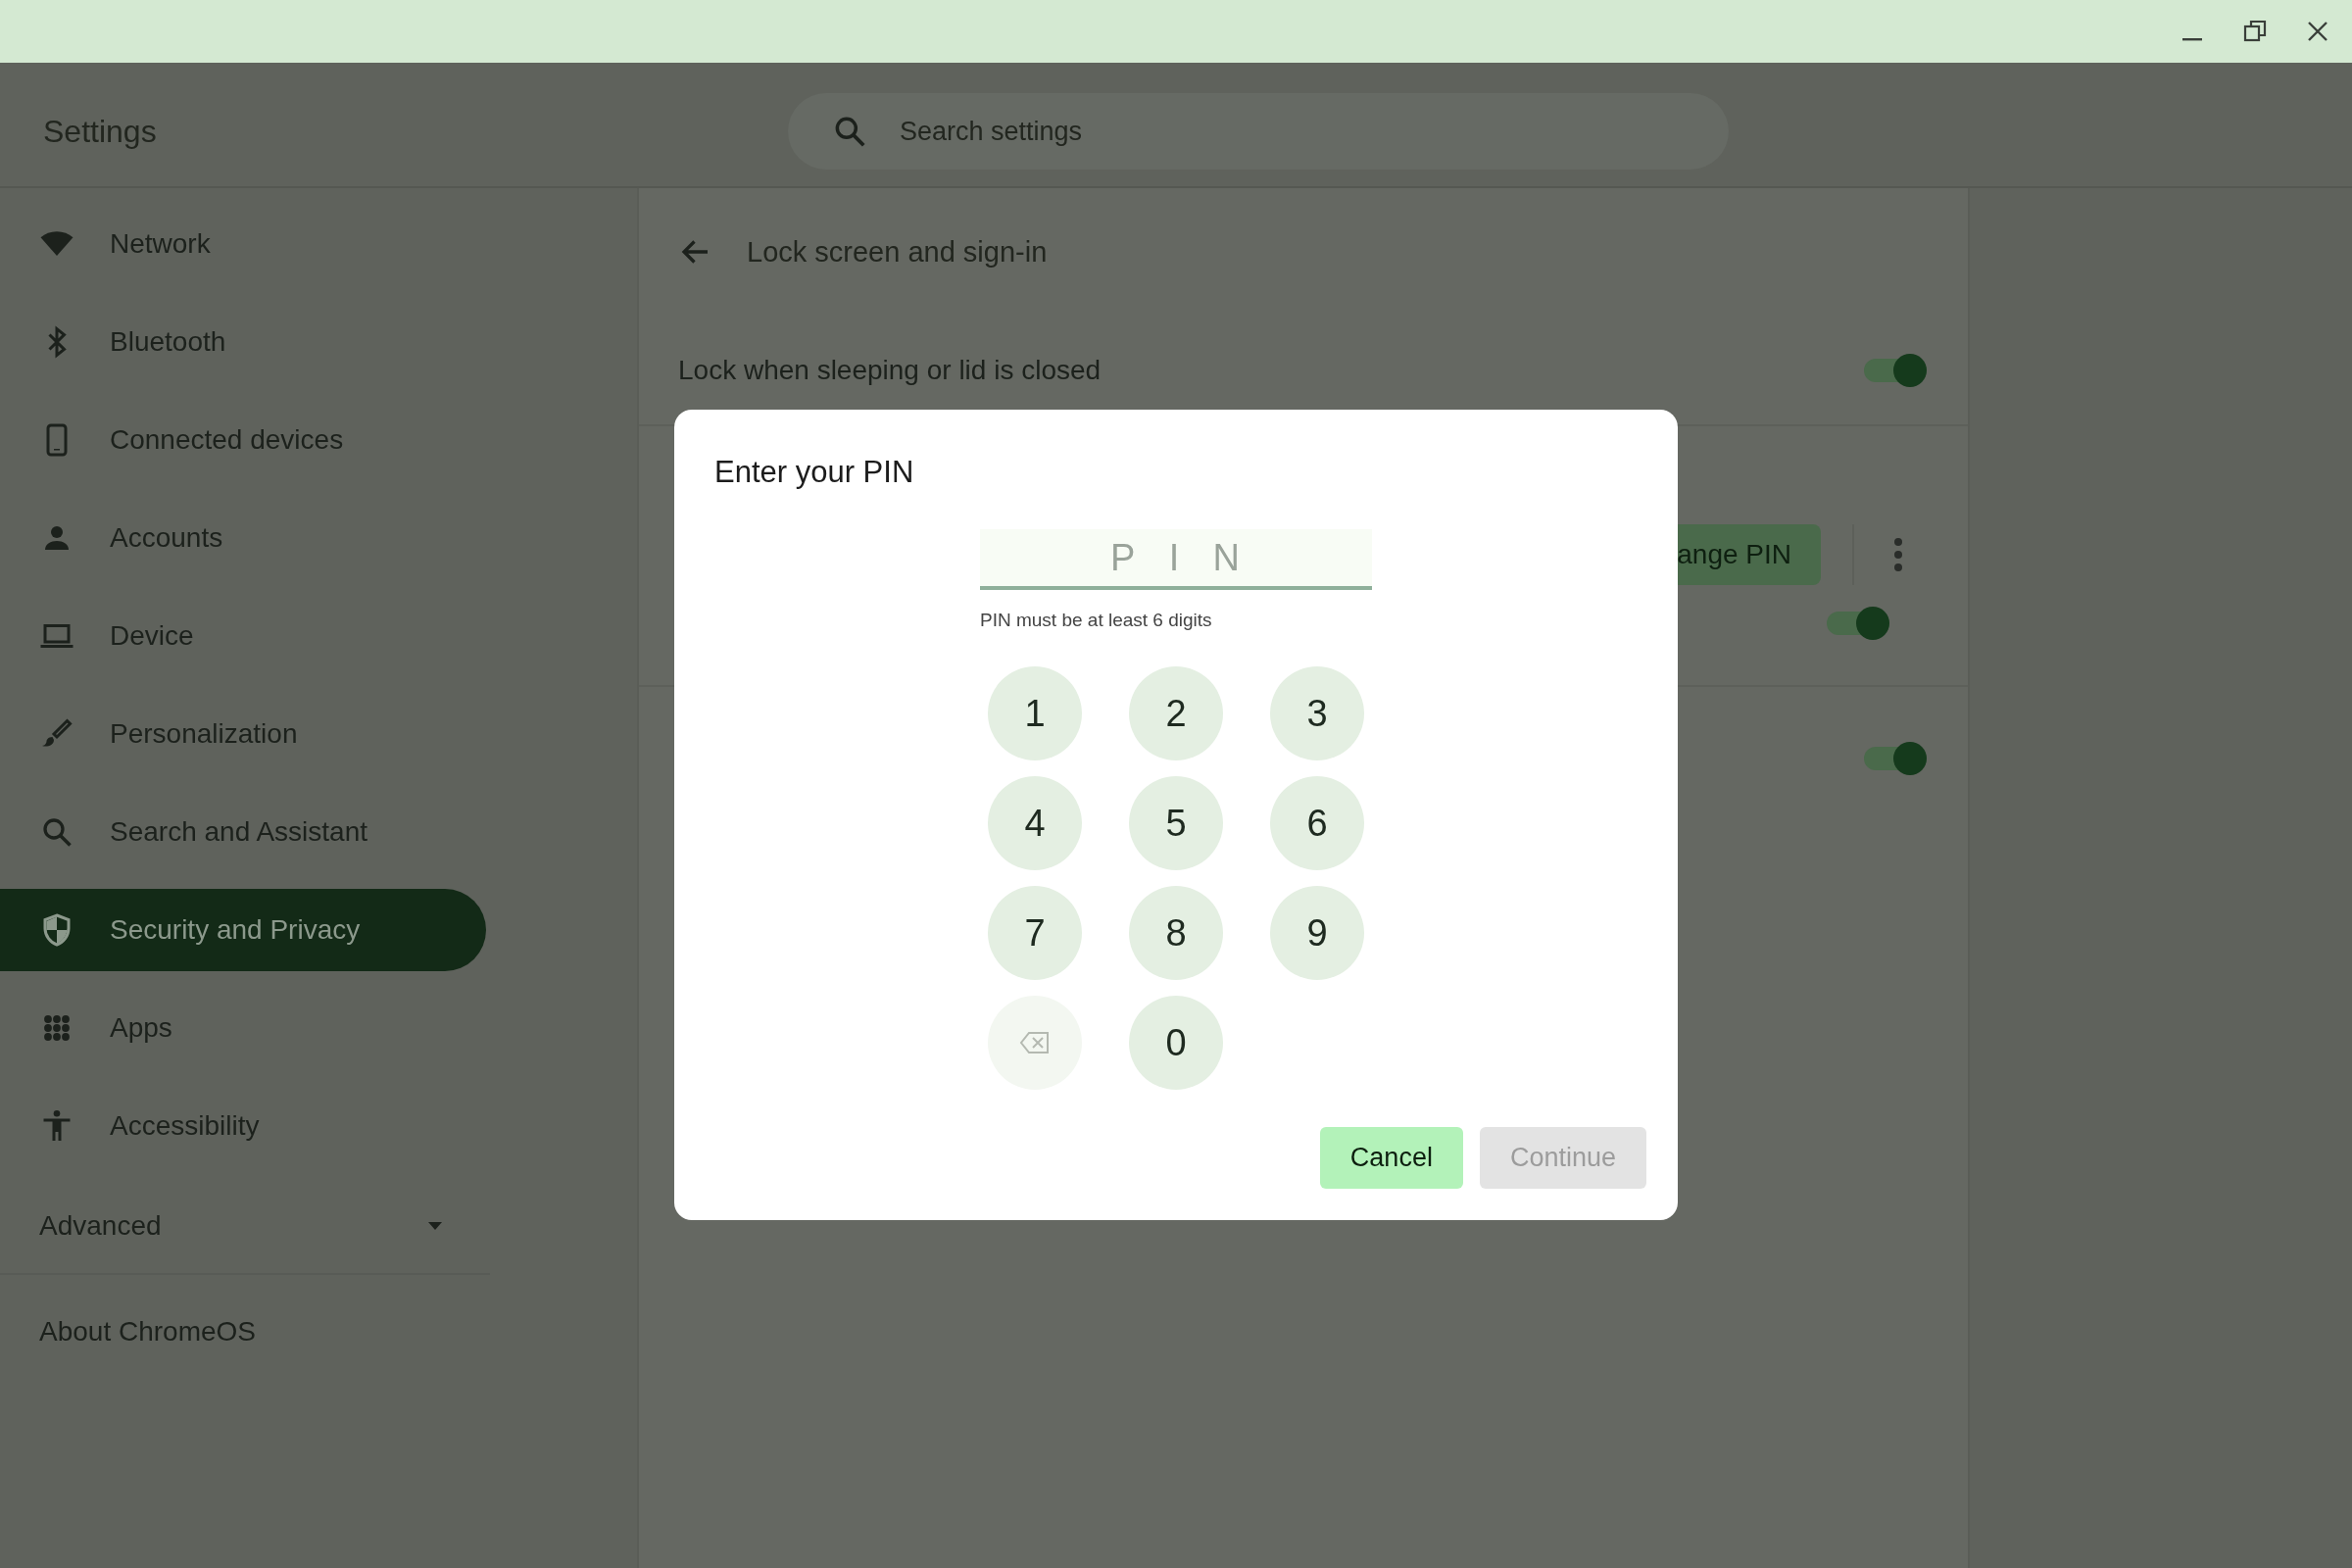 This screenshot has height=1568, width=2352. Describe the element at coordinates (1176, 933) in the screenshot. I see `keypad-key: 8` at that location.